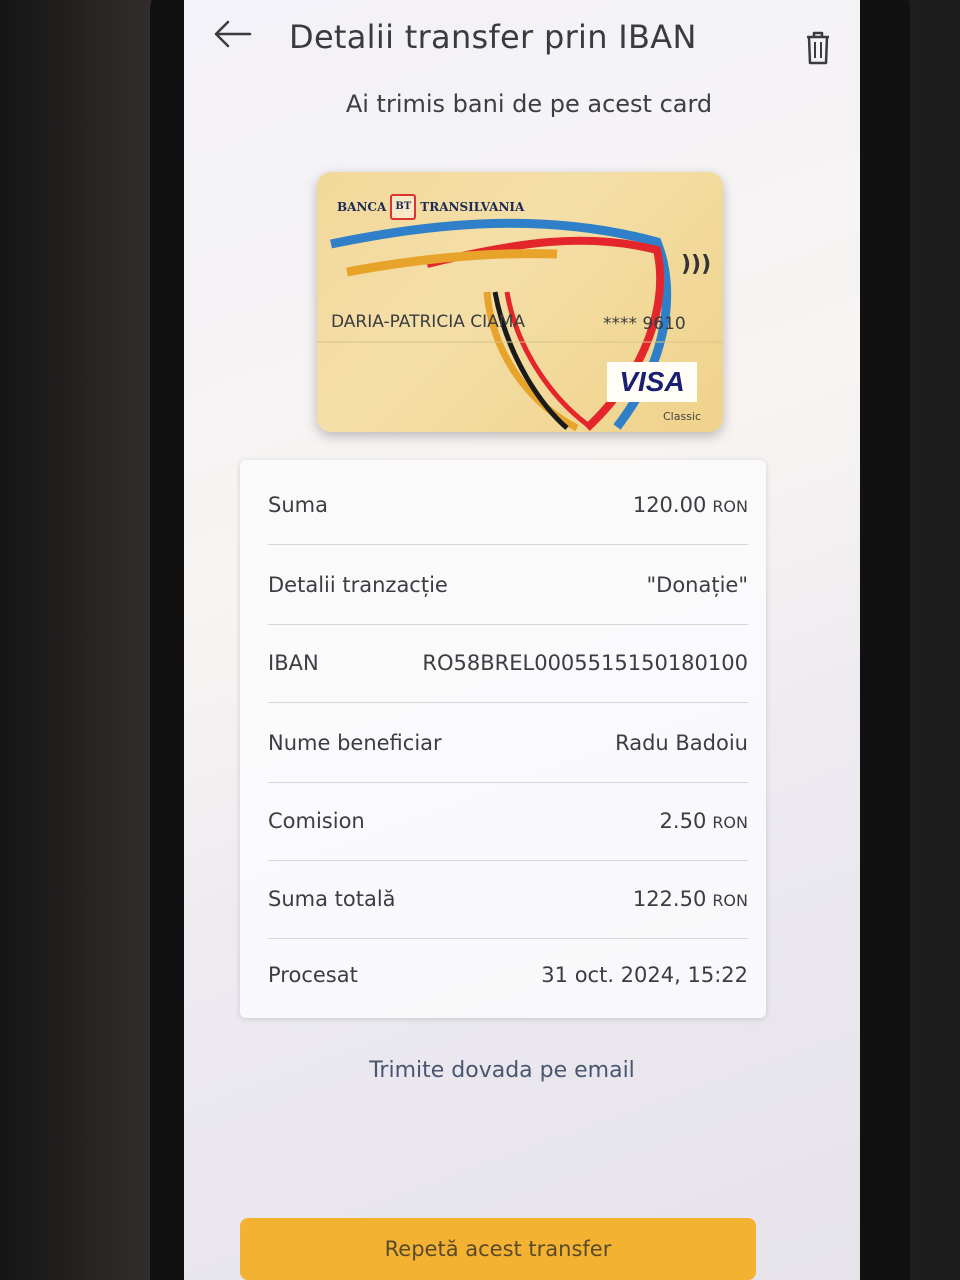 This screenshot has width=960, height=1280. I want to click on detail-row-processed: Procesat 31 oct. 2024, 15:22, so click(508, 975).